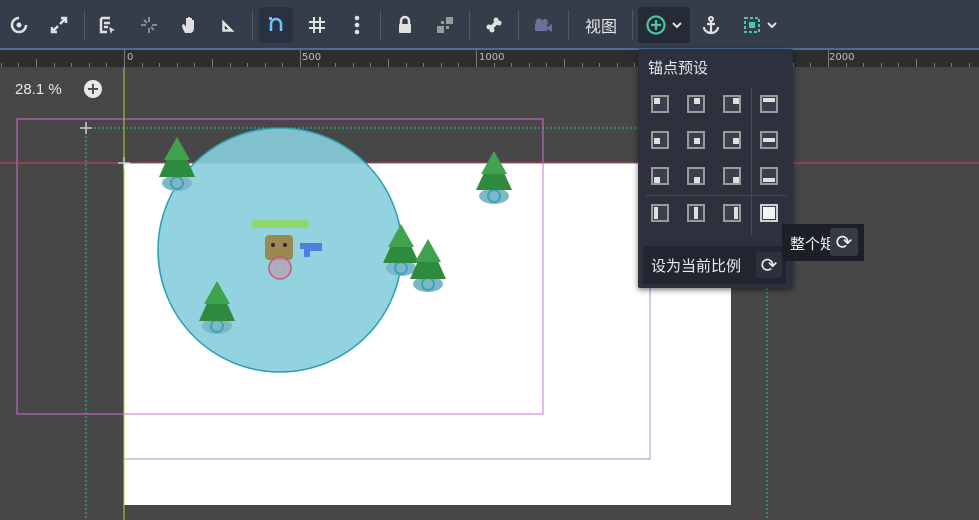 This screenshot has width=979, height=520. I want to click on anchor-center-icon, so click(696, 140).